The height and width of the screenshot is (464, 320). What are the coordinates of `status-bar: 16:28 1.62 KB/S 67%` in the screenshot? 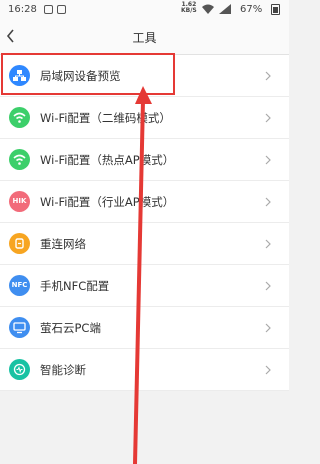 It's located at (144, 10).